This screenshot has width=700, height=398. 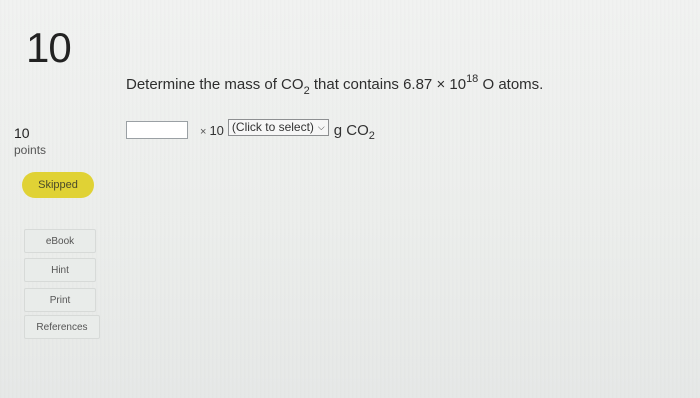 I want to click on times-ten-label: × 10, so click(x=212, y=130).